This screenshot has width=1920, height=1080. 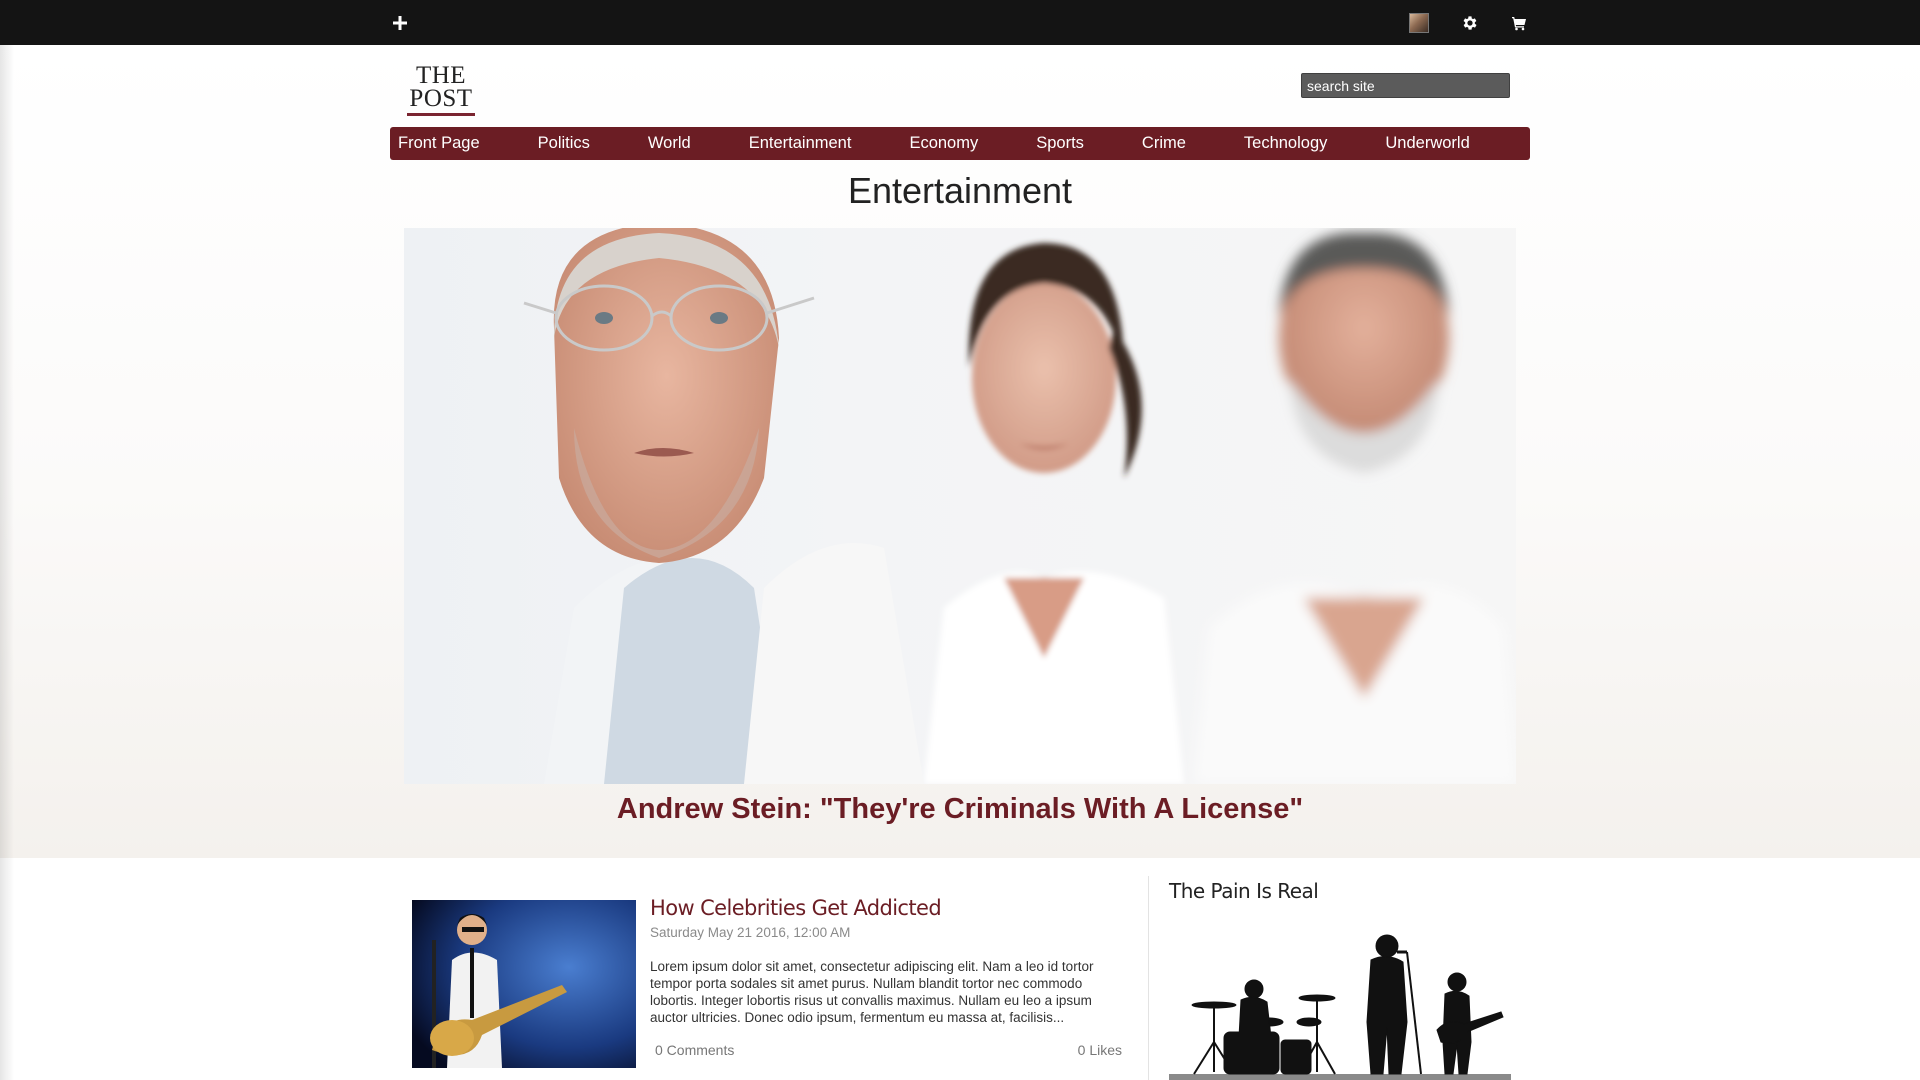 What do you see at coordinates (694, 1050) in the screenshot?
I see `comments-link: 0 Comments` at bounding box center [694, 1050].